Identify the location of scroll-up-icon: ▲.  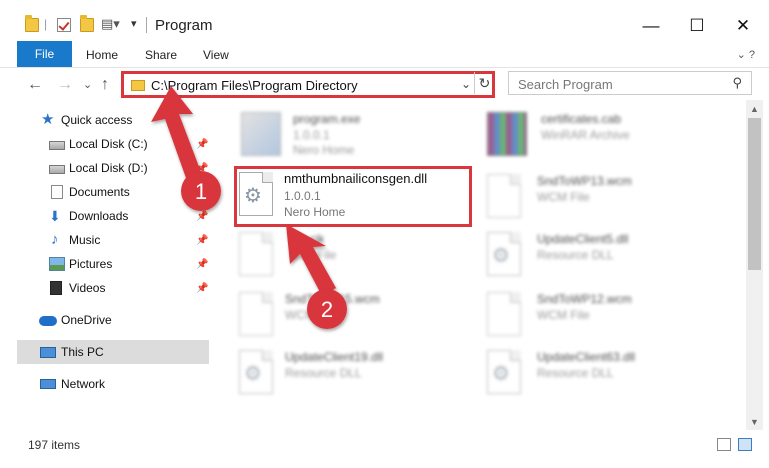
(754, 108).